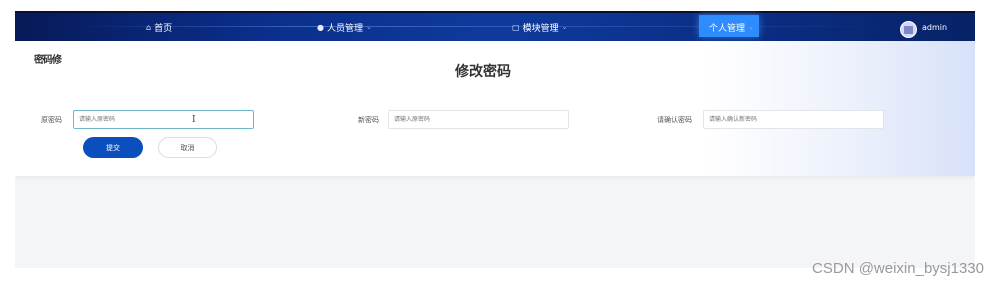 The height and width of the screenshot is (289, 997). Describe the element at coordinates (368, 120) in the screenshot. I see `new-password-label: 新密码` at that location.